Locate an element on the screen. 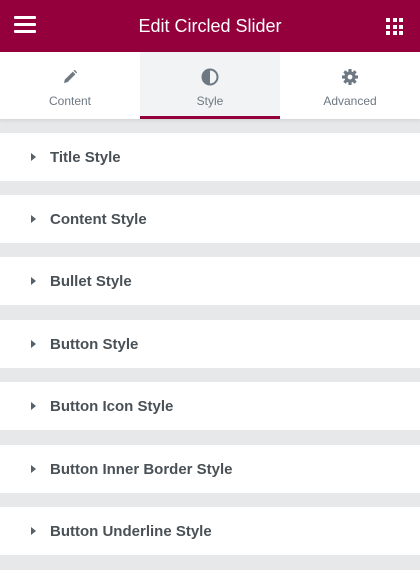 Image resolution: width=420 pixels, height=570 pixels. tab-advanced: Advanced is located at coordinates (350, 85).